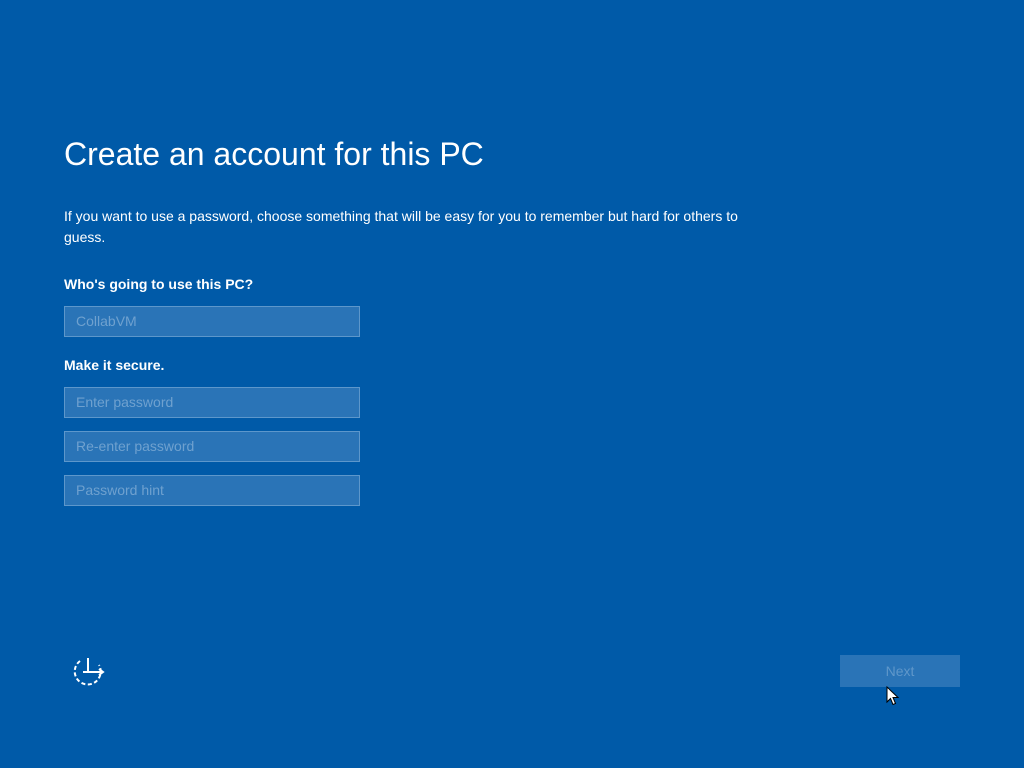  I want to click on username-field: CollabVM, so click(212, 321).